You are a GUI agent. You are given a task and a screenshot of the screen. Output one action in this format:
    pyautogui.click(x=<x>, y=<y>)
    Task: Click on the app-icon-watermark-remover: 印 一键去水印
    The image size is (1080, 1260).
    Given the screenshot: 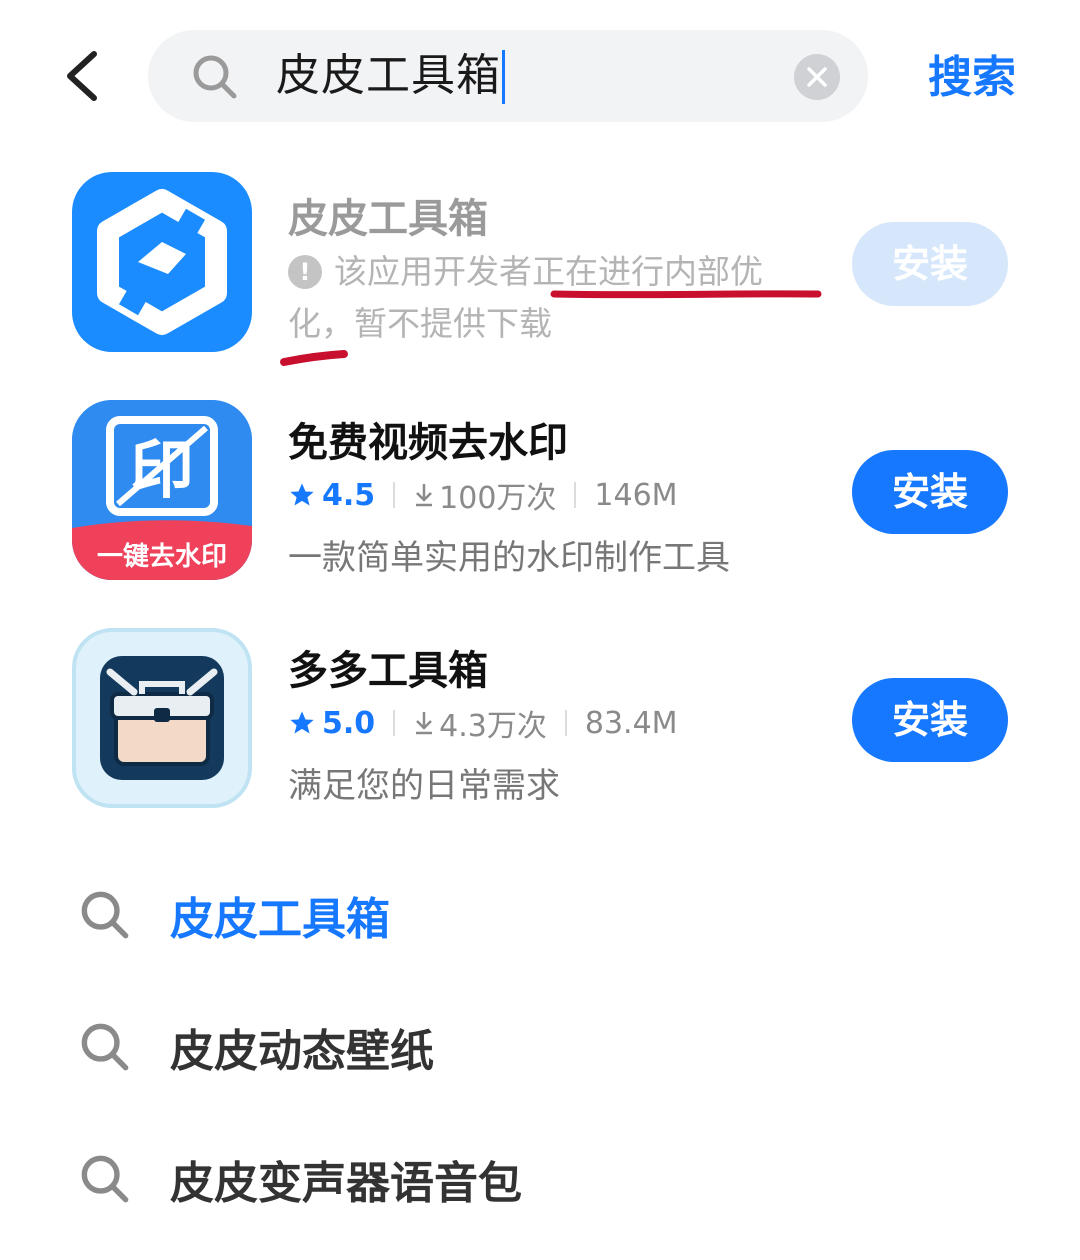 What is the action you would take?
    pyautogui.click(x=162, y=490)
    